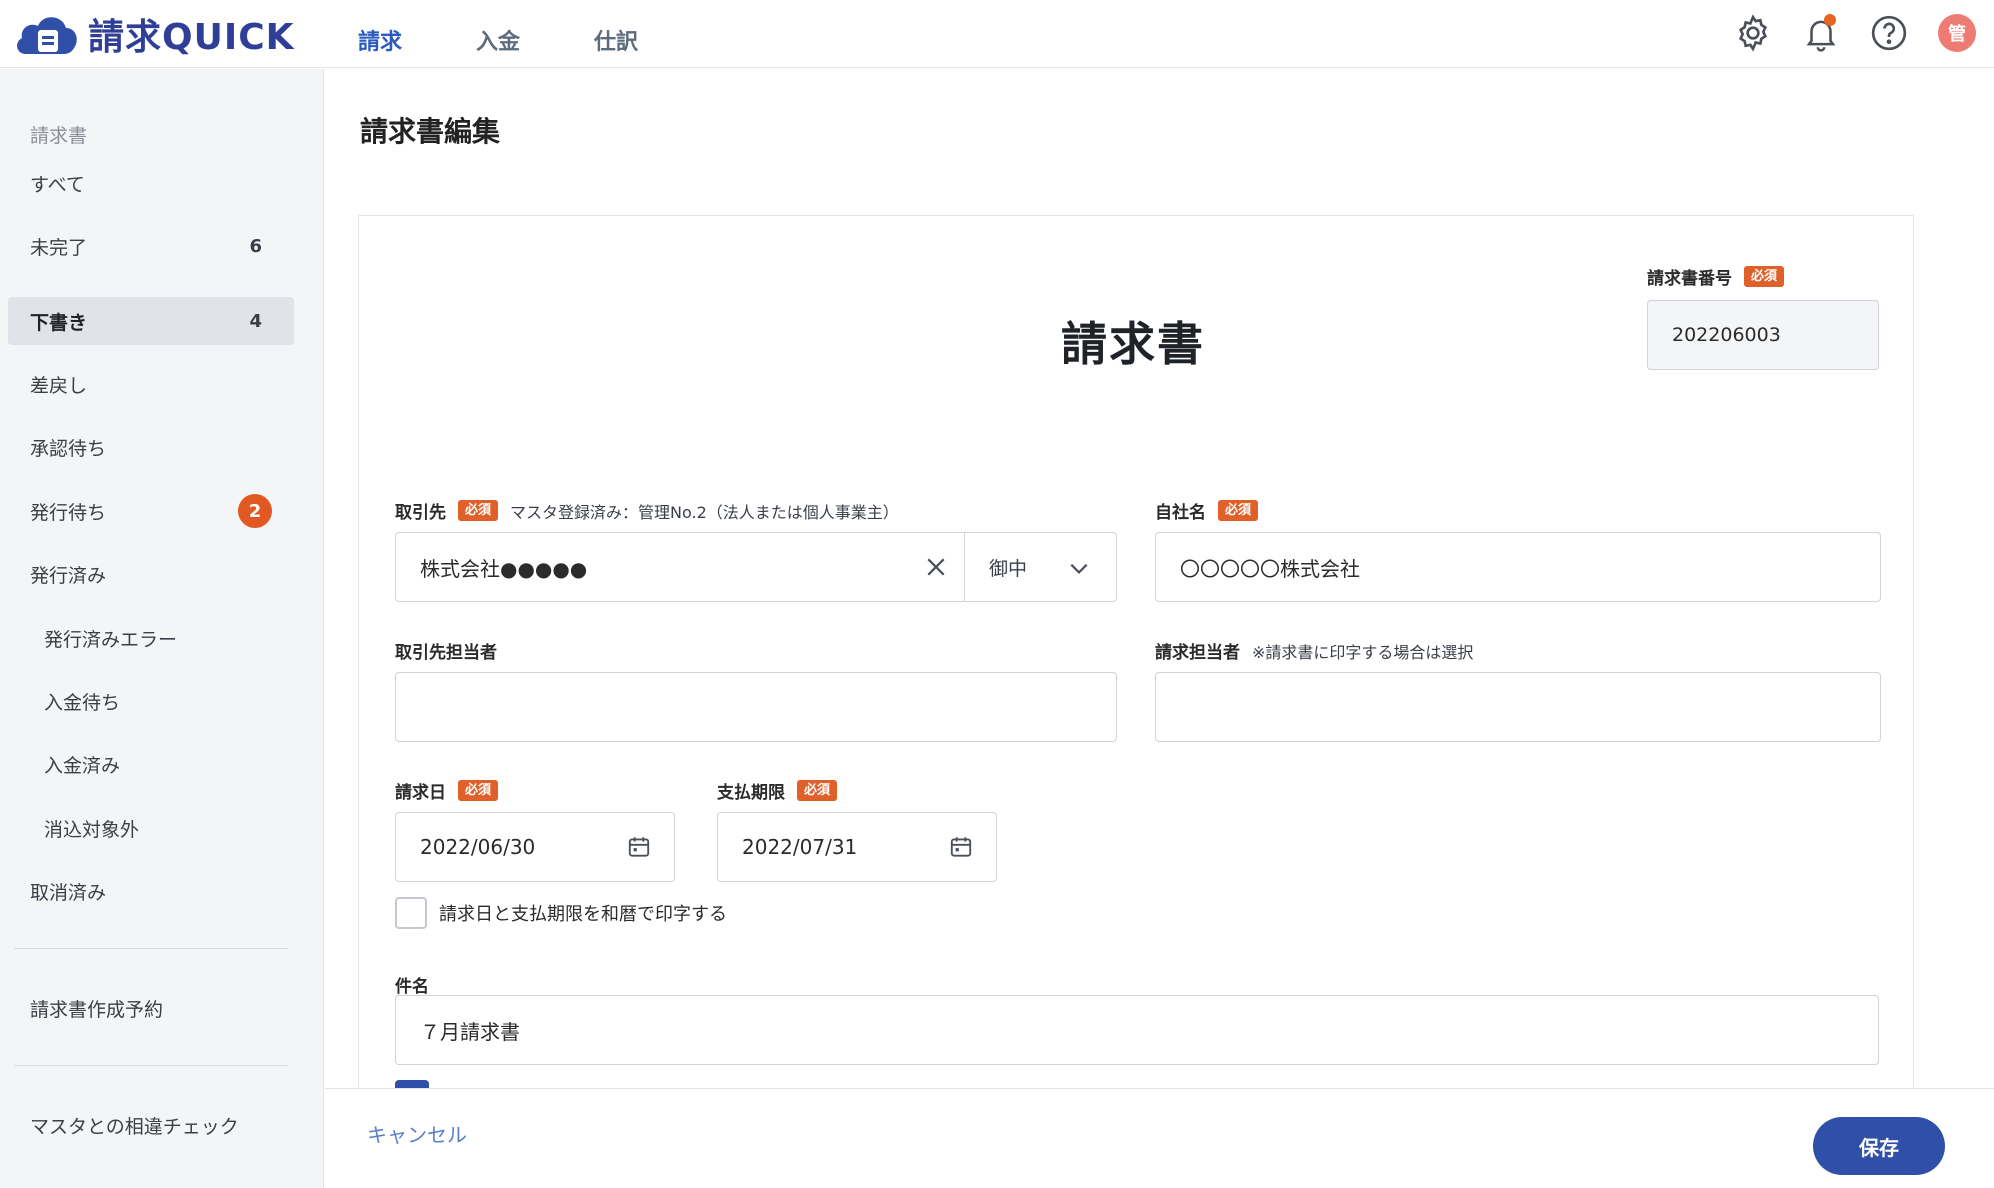  Describe the element at coordinates (446, 653) in the screenshot. I see `field-label-text: 取引先担当者` at that location.